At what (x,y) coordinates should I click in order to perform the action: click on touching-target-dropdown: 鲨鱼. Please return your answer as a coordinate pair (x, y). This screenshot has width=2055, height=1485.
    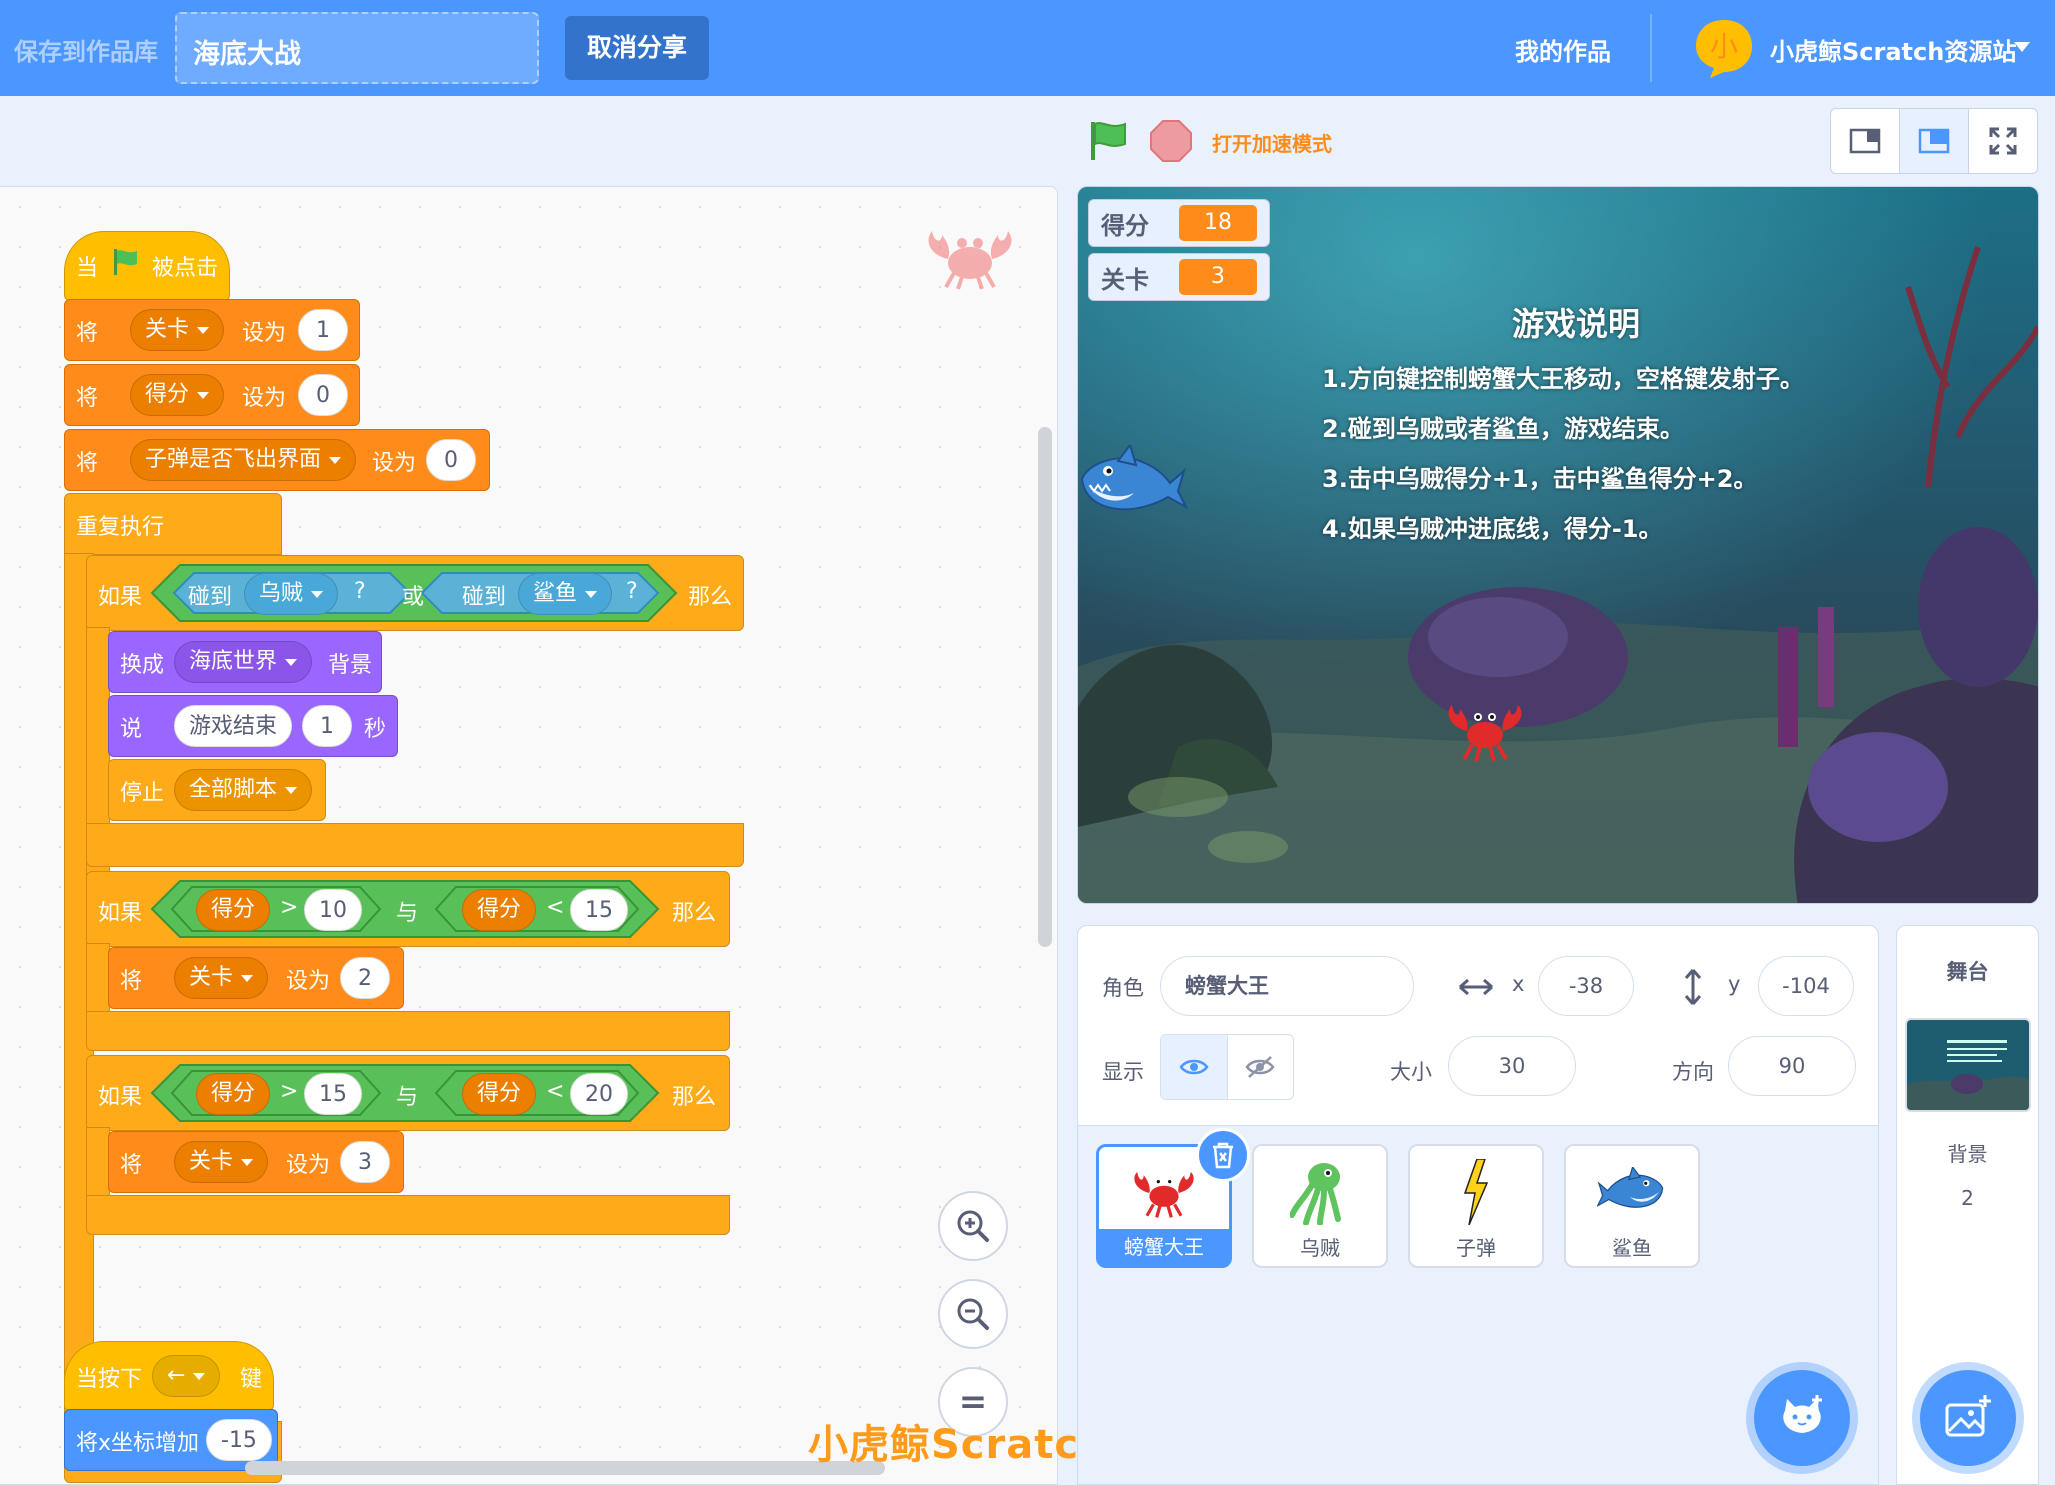
    Looking at the image, I should click on (565, 594).